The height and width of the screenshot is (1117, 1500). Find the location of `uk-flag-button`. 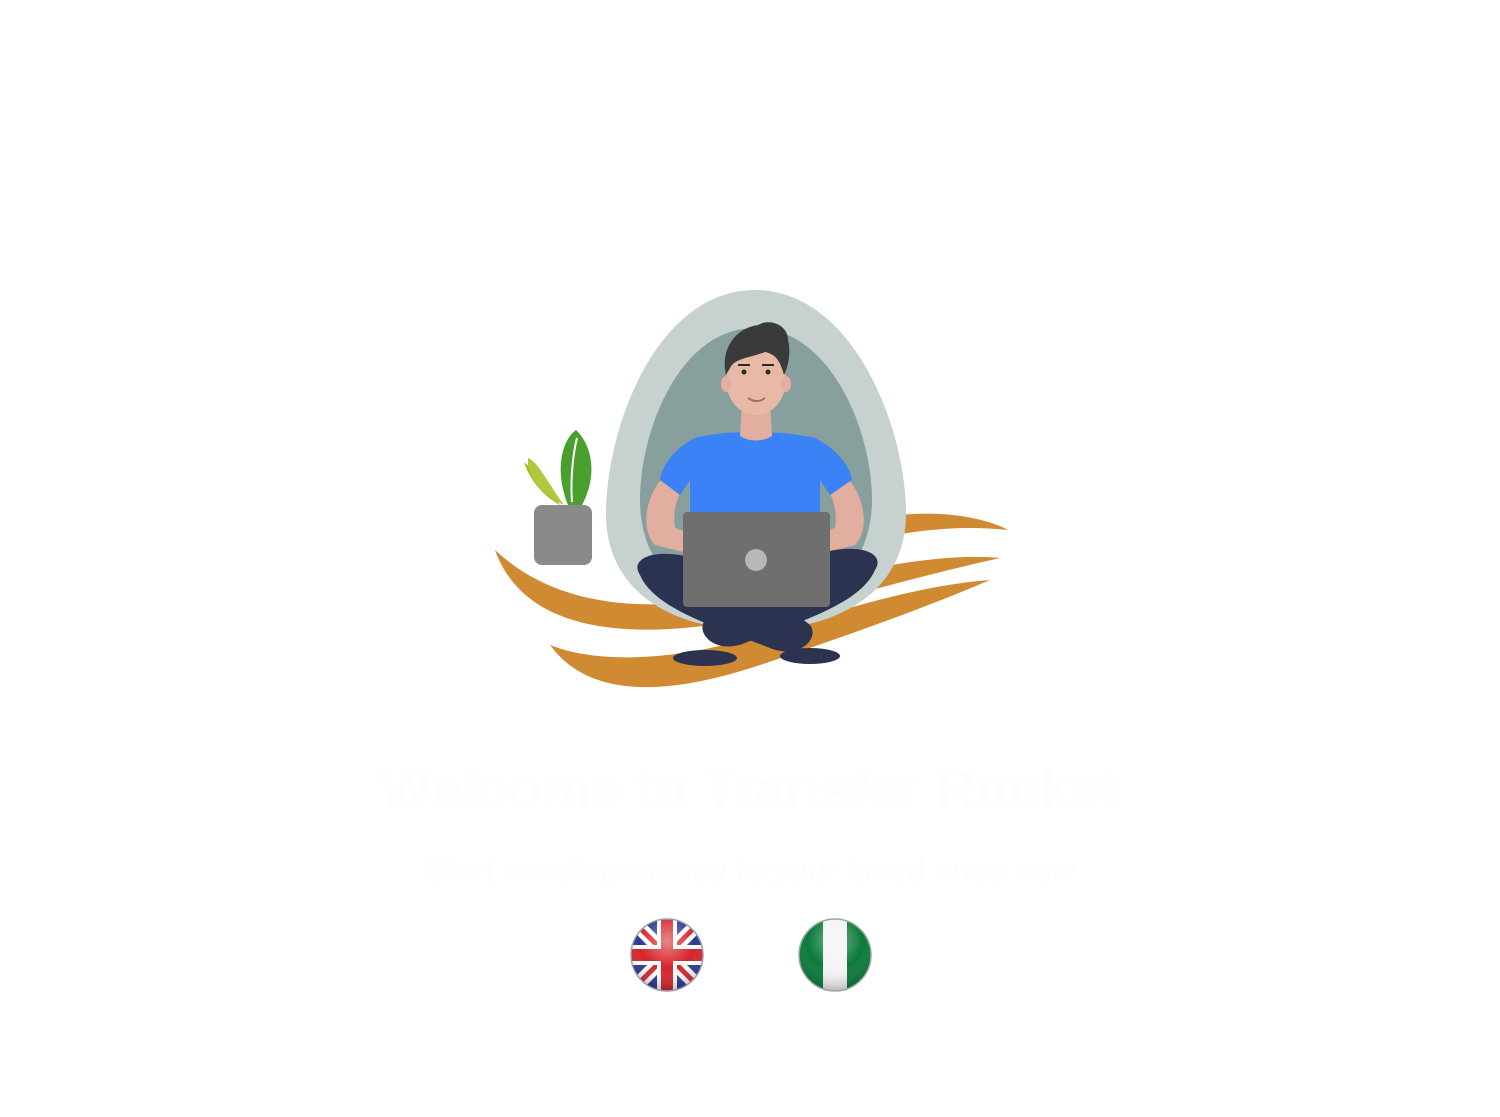

uk-flag-button is located at coordinates (667, 955).